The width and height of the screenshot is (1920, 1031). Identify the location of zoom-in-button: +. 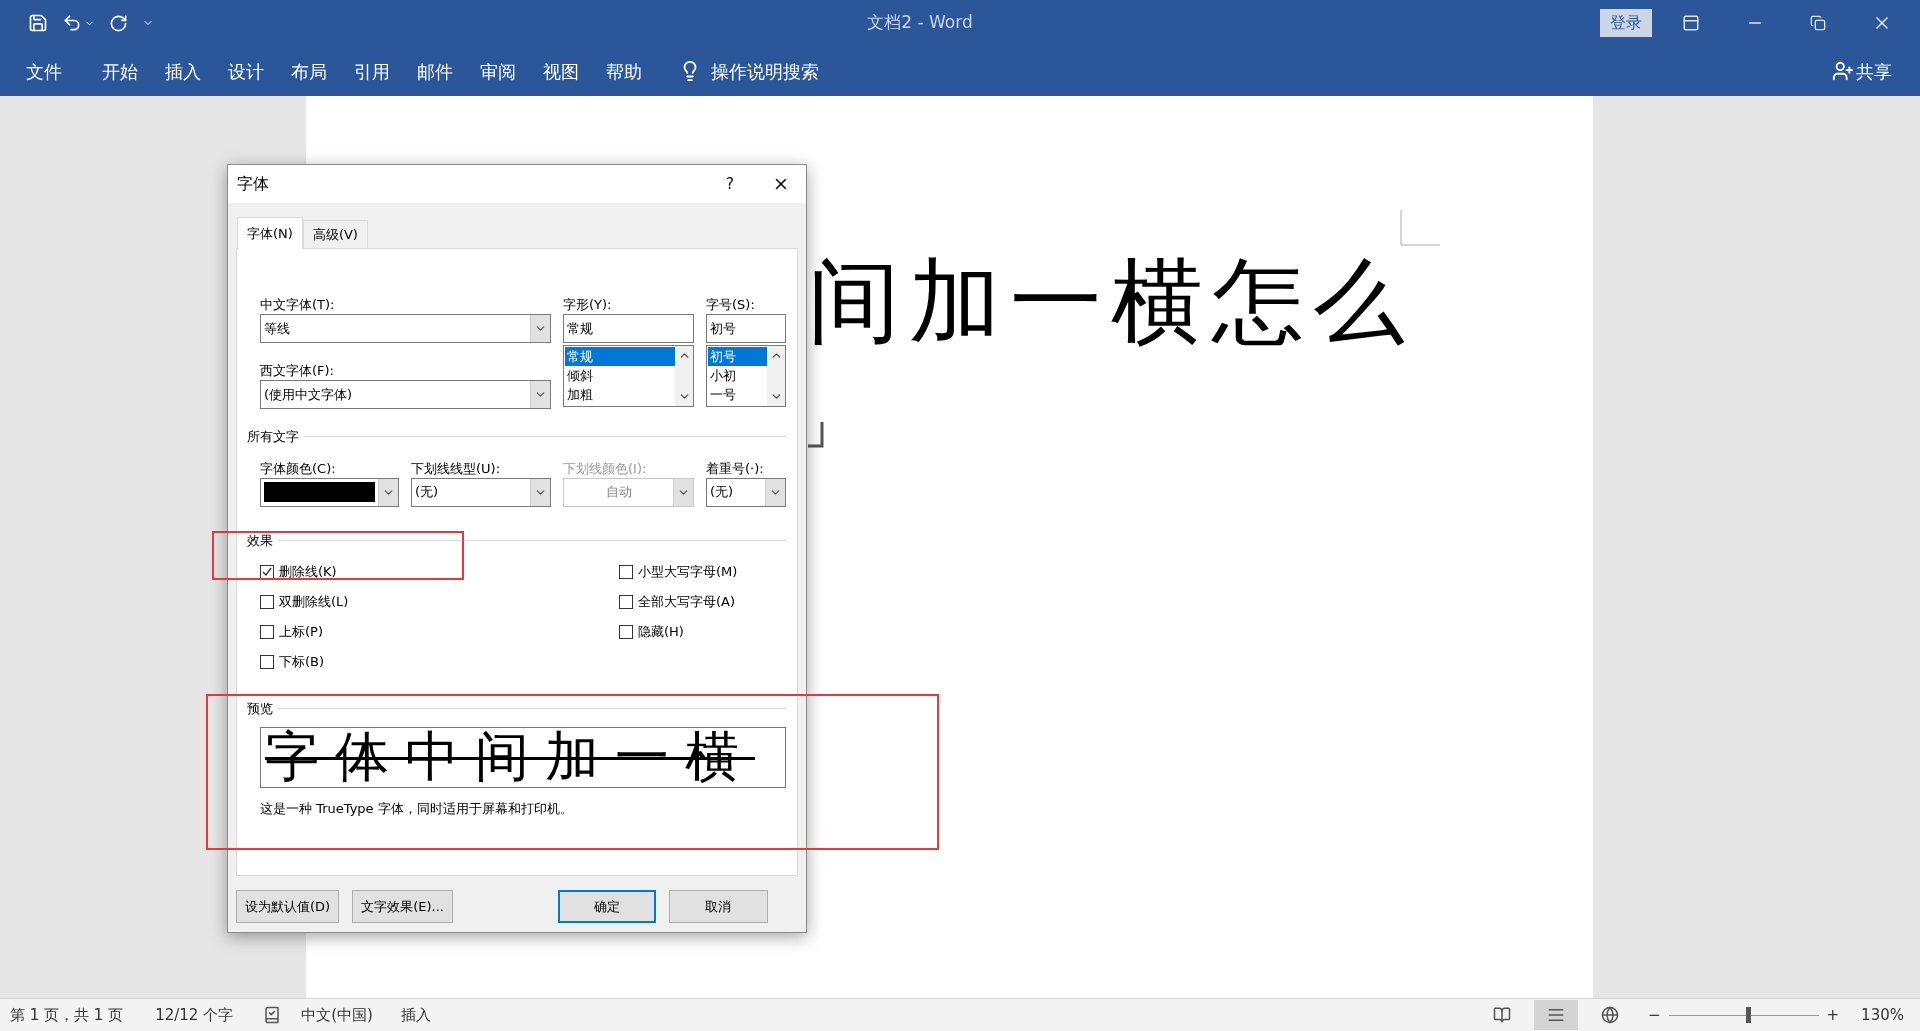
(1833, 1015).